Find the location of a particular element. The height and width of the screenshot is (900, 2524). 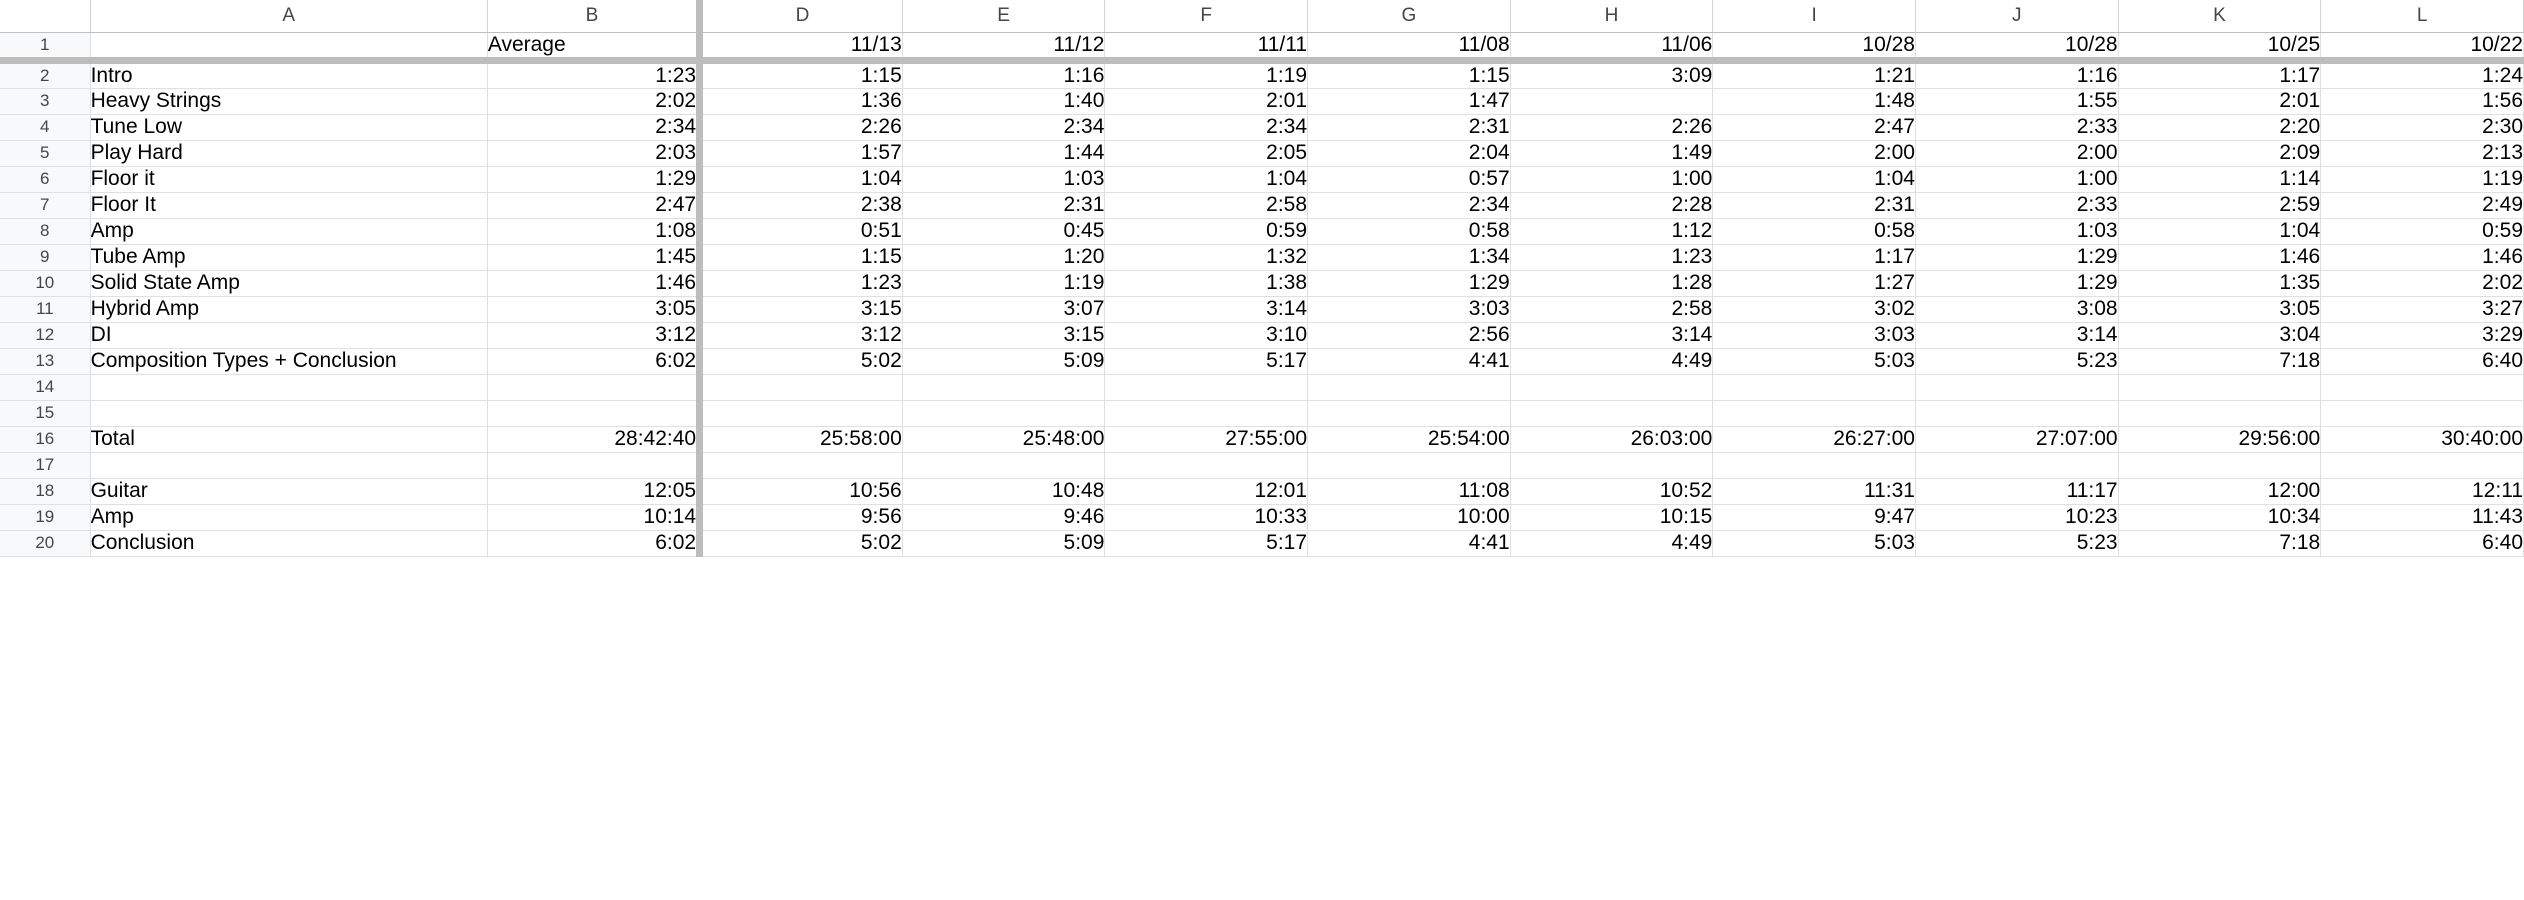

cell-date-header-3: 11/11 is located at coordinates (1206, 48).